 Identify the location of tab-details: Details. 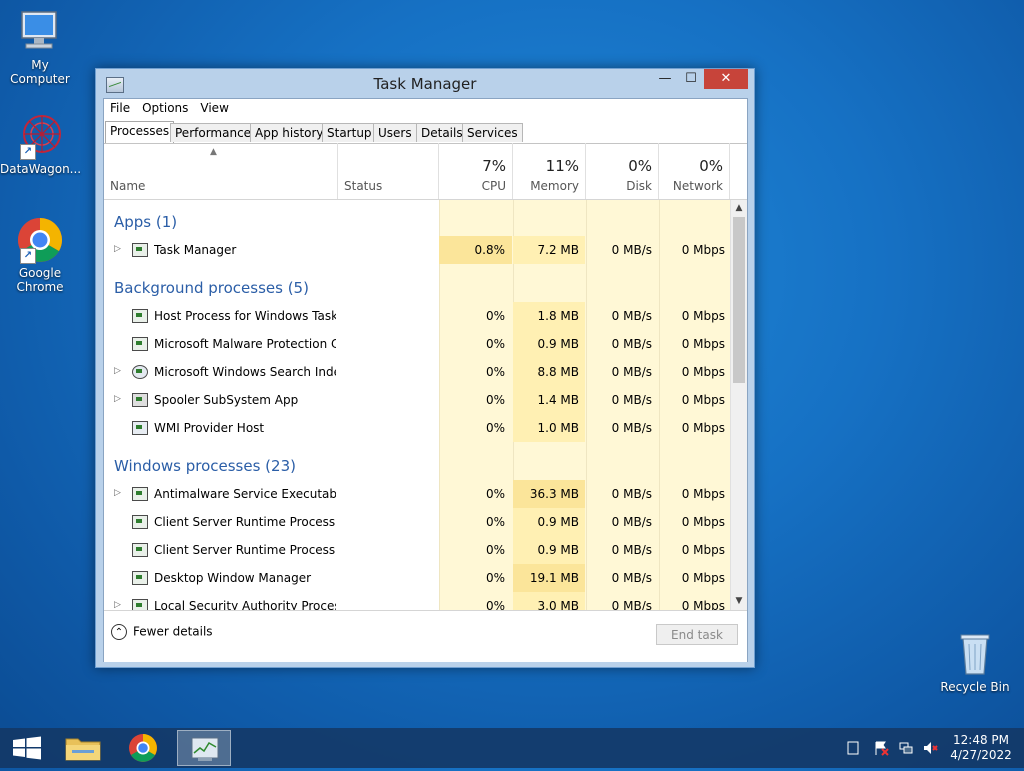
(442, 132).